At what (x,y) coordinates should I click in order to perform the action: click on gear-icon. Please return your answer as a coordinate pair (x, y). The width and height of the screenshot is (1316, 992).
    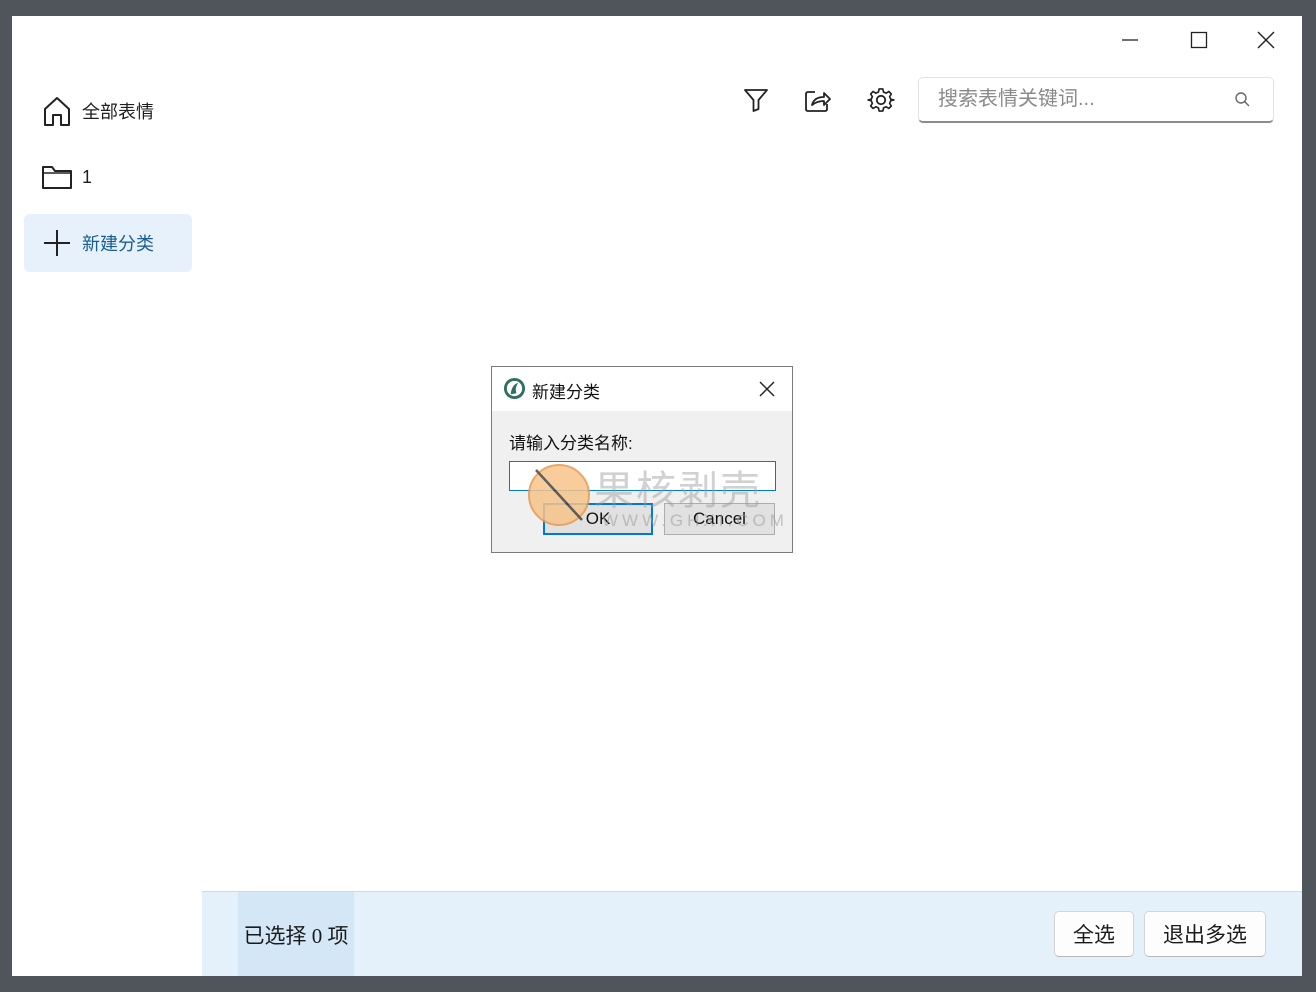
    Looking at the image, I should click on (881, 100).